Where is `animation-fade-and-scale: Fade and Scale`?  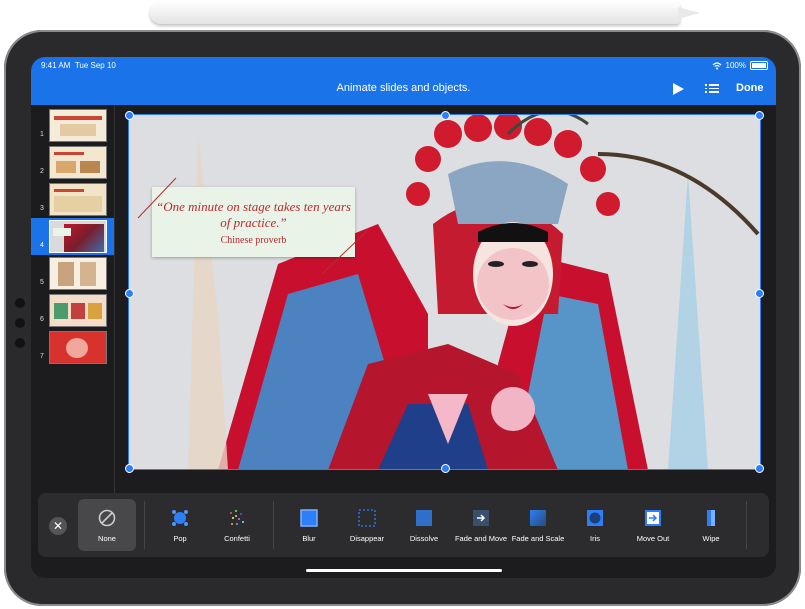 animation-fade-and-scale: Fade and Scale is located at coordinates (538, 525).